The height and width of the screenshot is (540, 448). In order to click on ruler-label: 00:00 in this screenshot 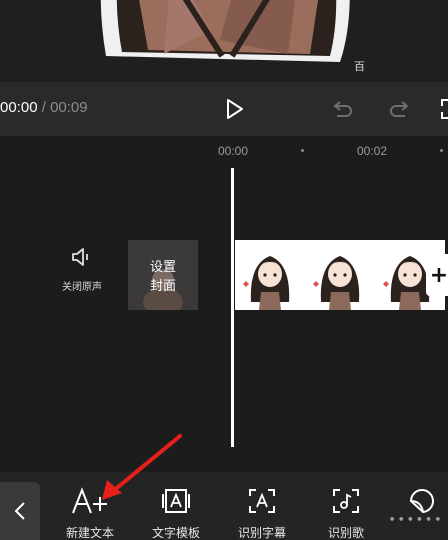, I will do `click(233, 151)`.